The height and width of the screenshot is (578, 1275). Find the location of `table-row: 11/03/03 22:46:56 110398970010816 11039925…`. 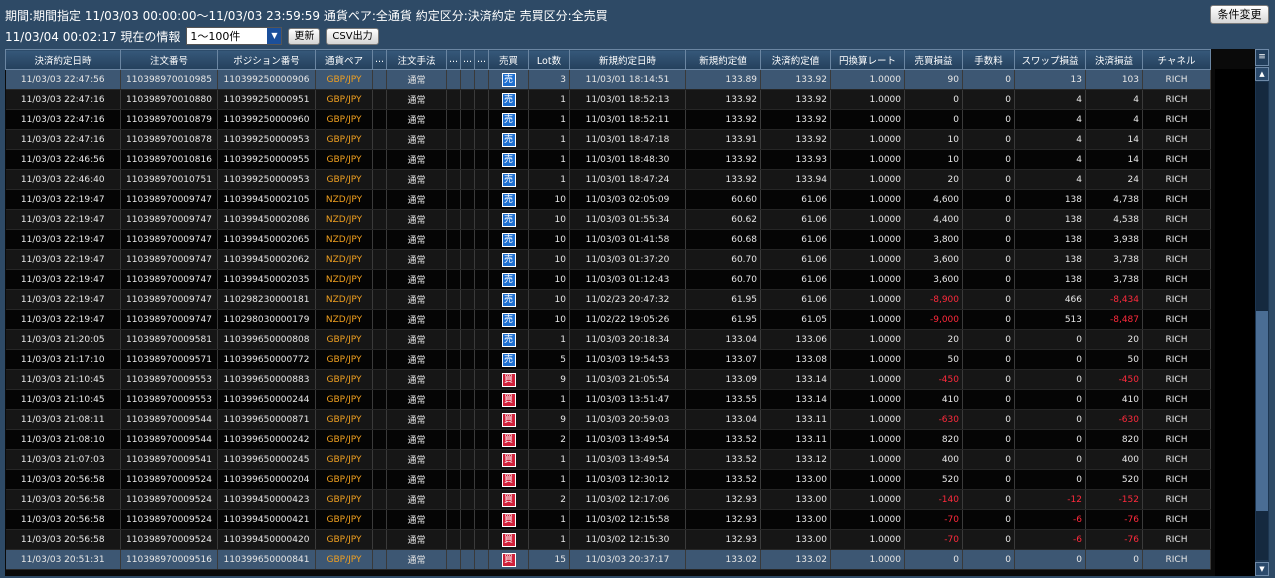

table-row: 11/03/03 22:46:56 110398970010816 11039925… is located at coordinates (608, 159).